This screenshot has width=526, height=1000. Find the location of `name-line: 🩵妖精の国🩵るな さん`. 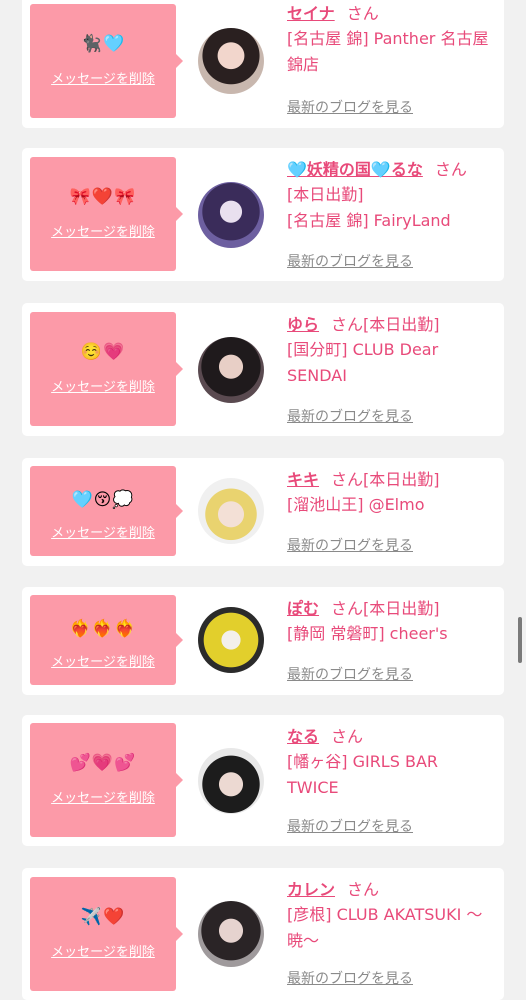

name-line: 🩵妖精の国🩵るな さん is located at coordinates (390, 170).